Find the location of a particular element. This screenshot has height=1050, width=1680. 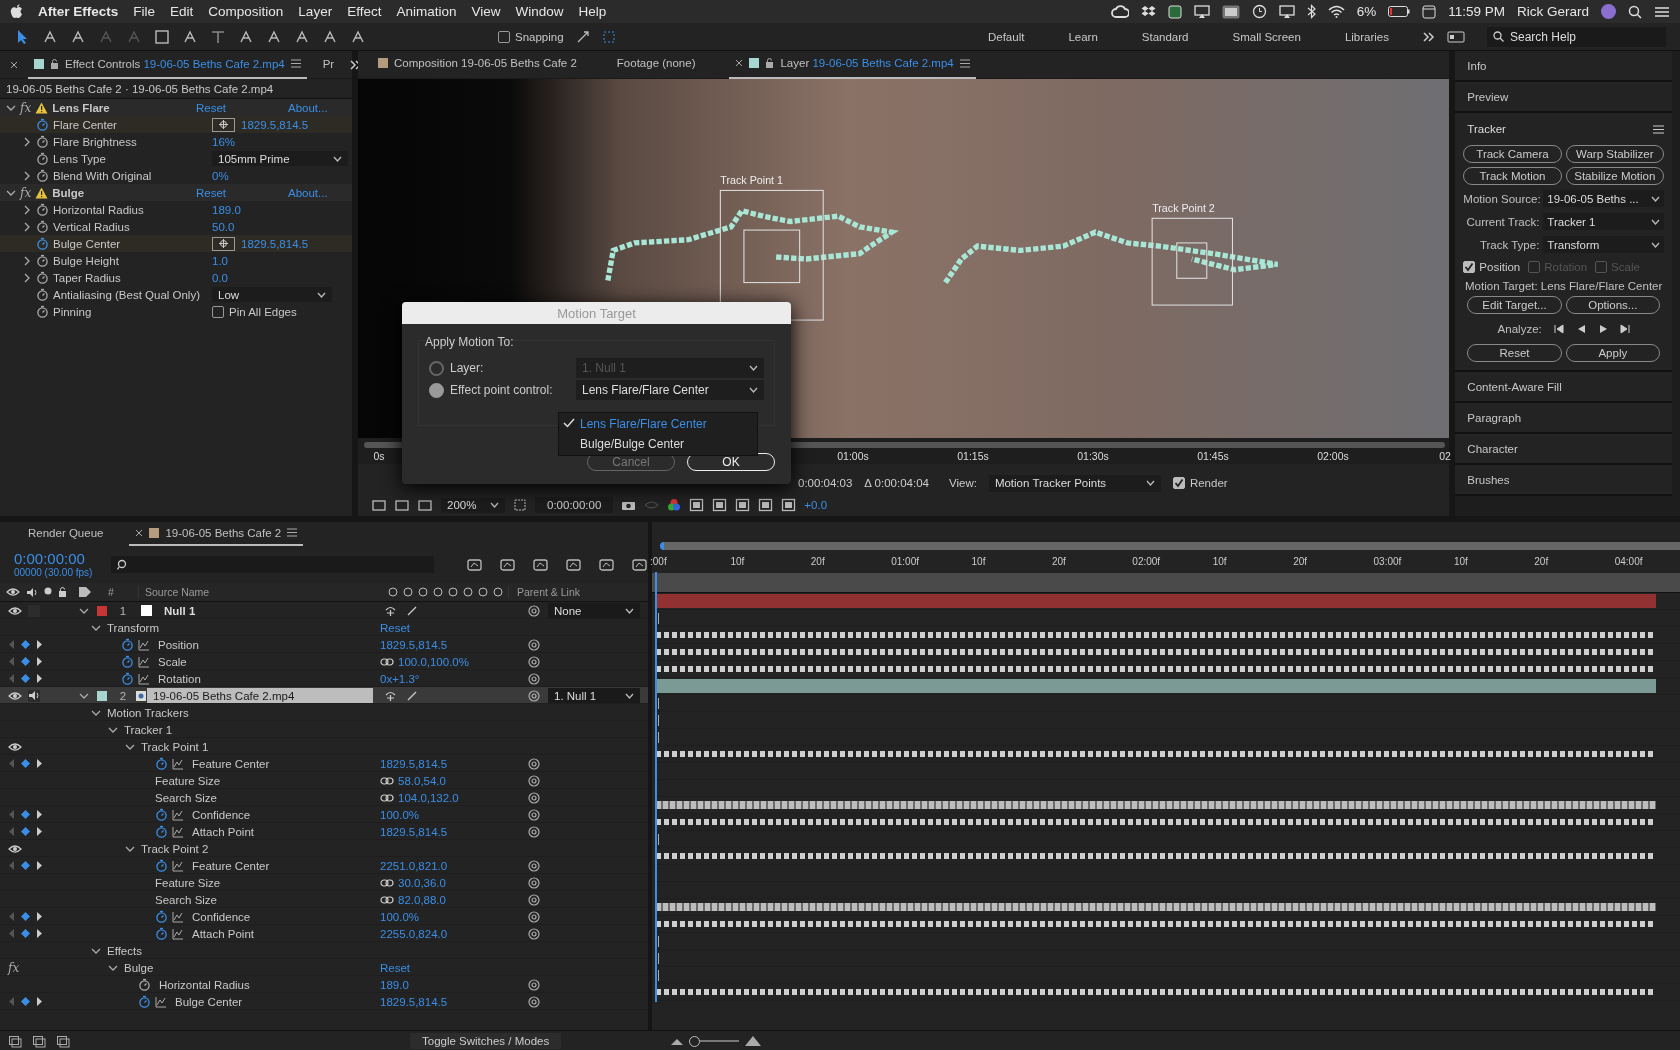

panel-header: Preview is located at coordinates (1488, 96).